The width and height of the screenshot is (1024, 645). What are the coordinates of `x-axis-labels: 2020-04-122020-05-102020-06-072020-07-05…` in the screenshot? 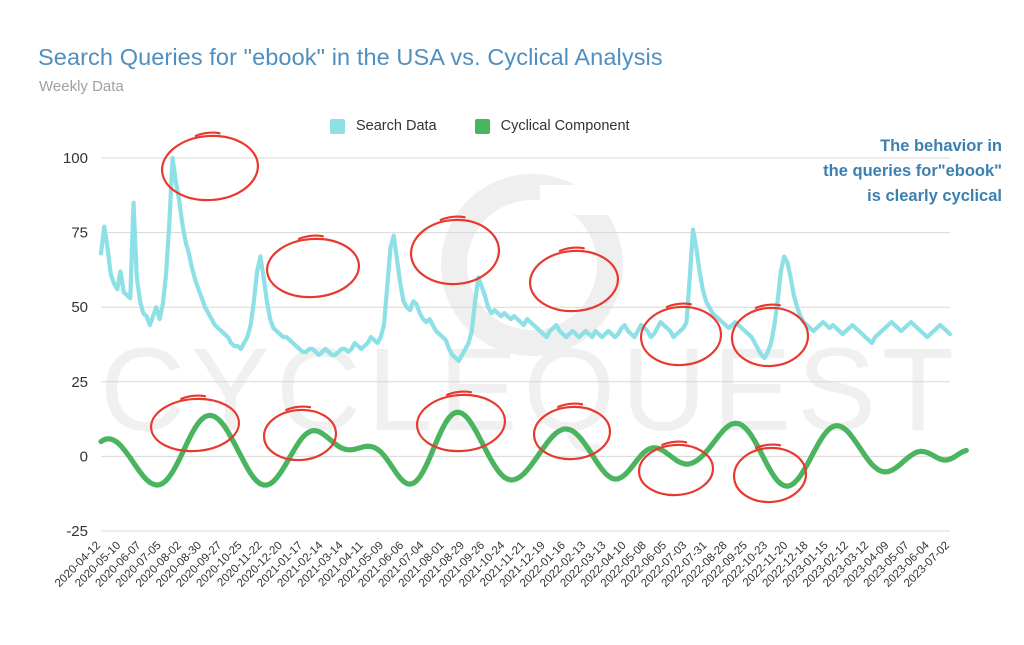 It's located at (502, 564).